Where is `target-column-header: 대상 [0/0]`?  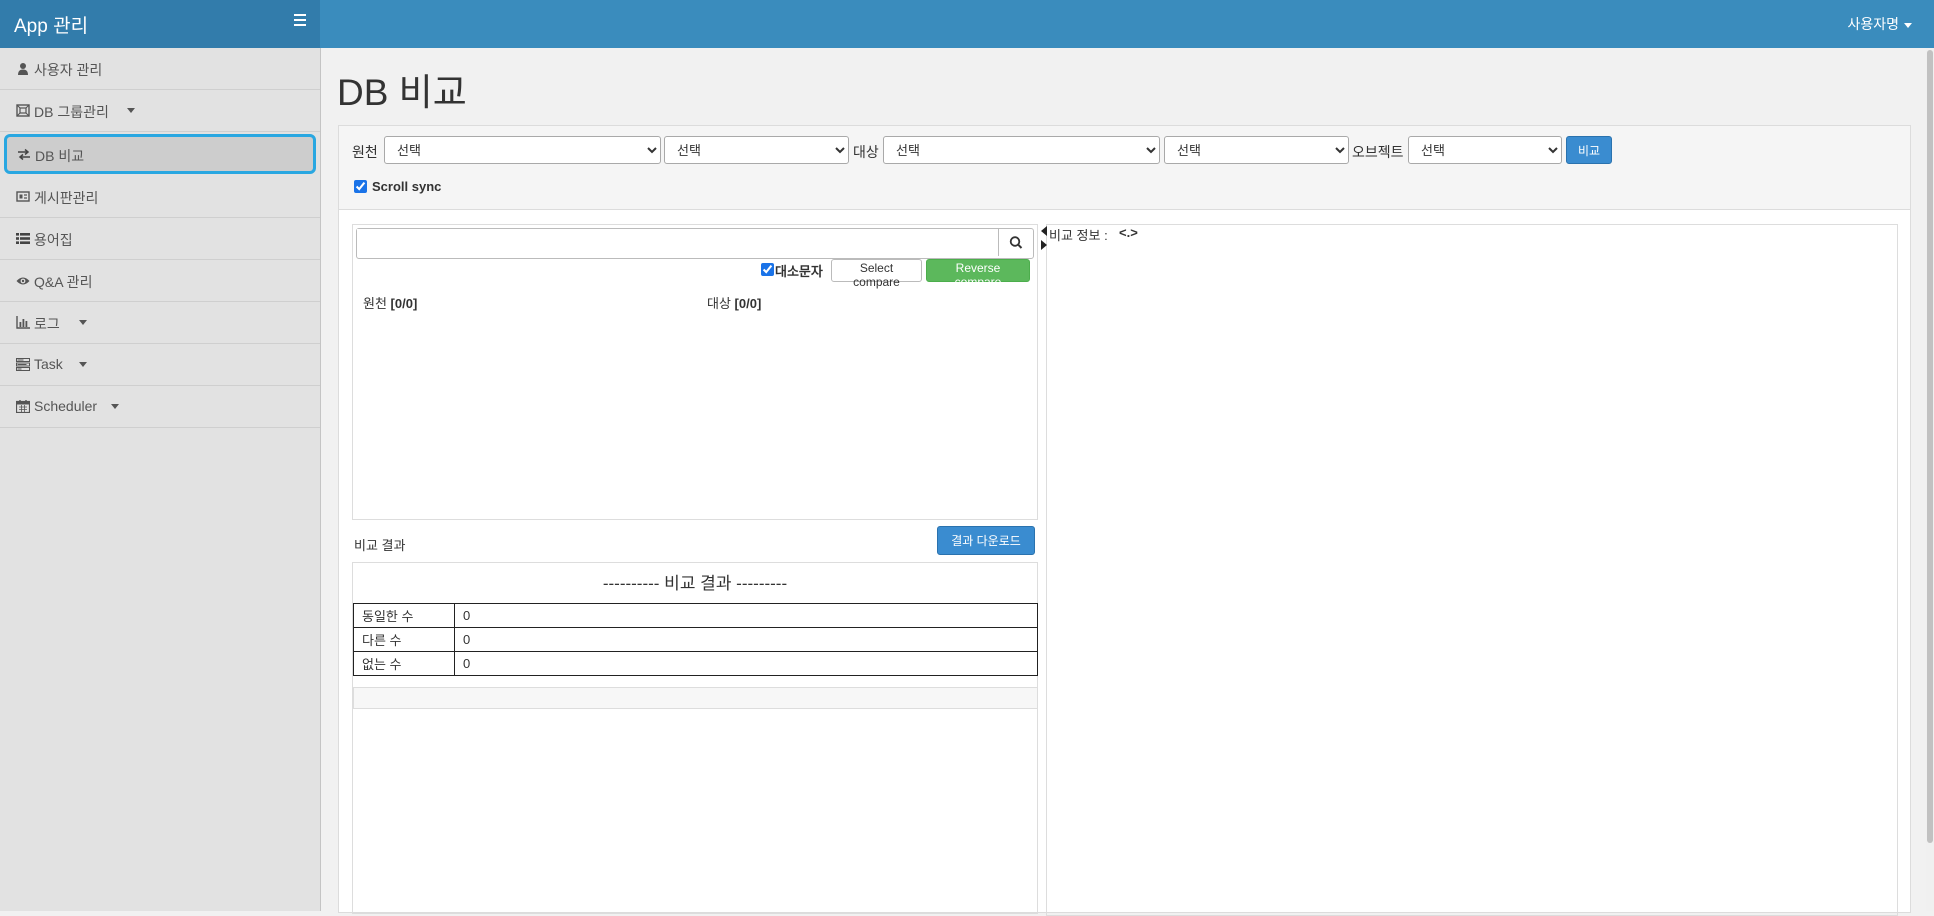
target-column-header: 대상 [0/0] is located at coordinates (734, 303).